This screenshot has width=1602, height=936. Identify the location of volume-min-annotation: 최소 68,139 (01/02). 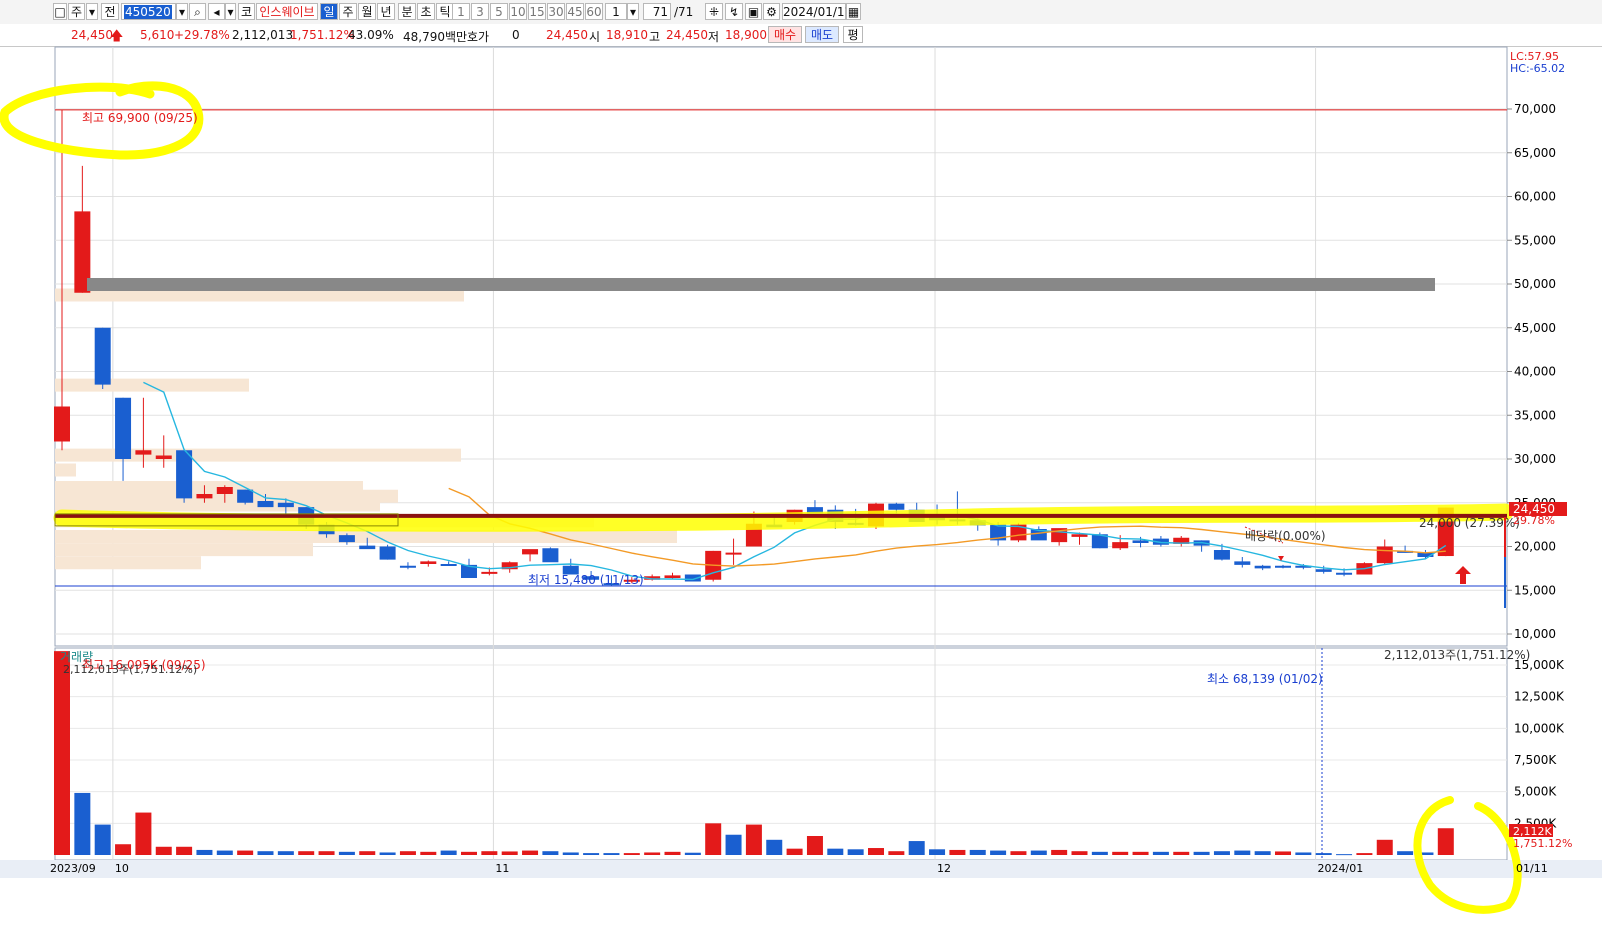
(1265, 679).